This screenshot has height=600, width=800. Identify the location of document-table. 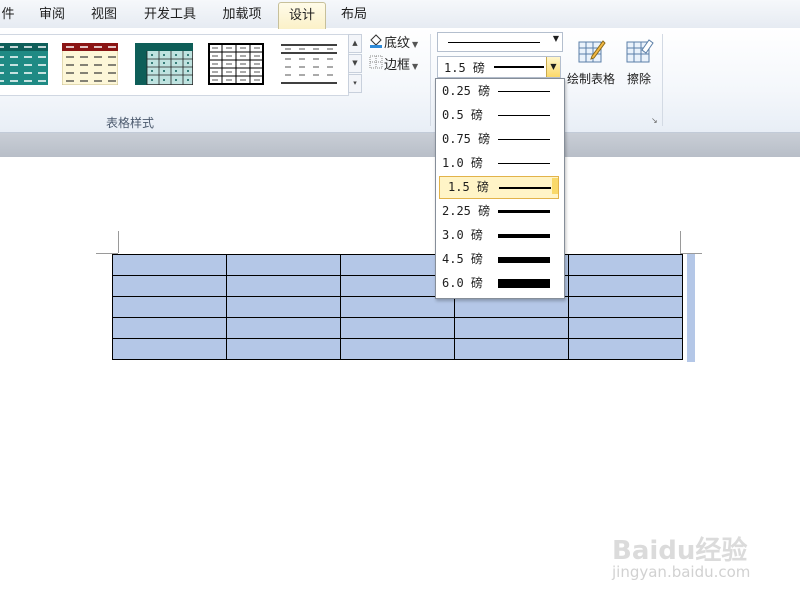
(397, 307).